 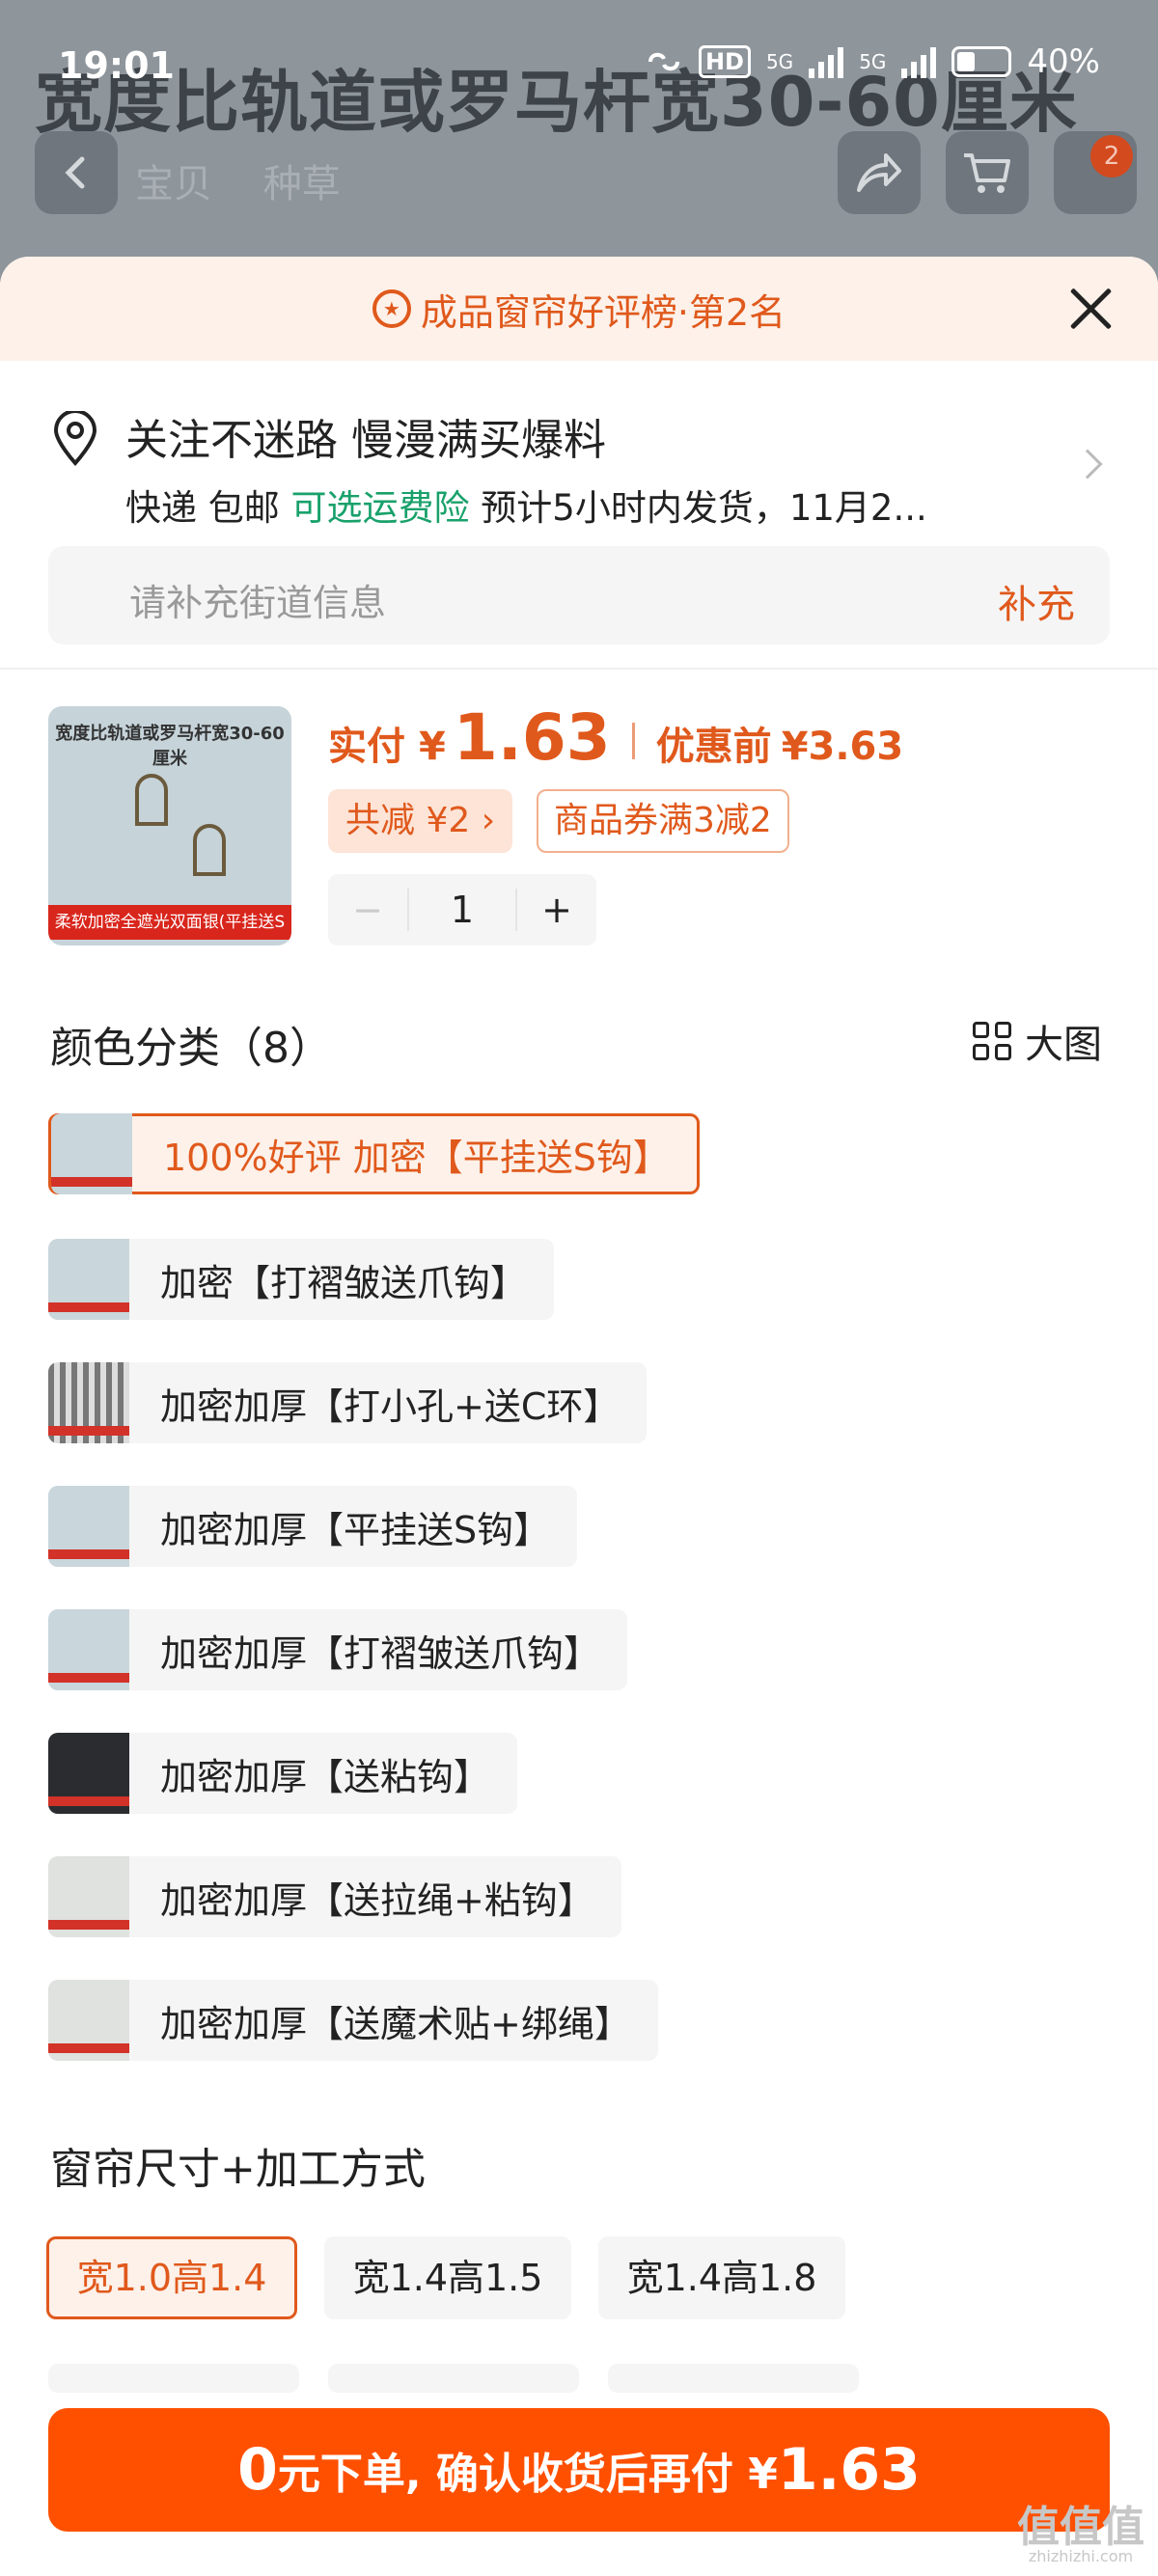 I want to click on color-option: 100%好评 加密【平挂送S钩】, so click(x=374, y=1154).